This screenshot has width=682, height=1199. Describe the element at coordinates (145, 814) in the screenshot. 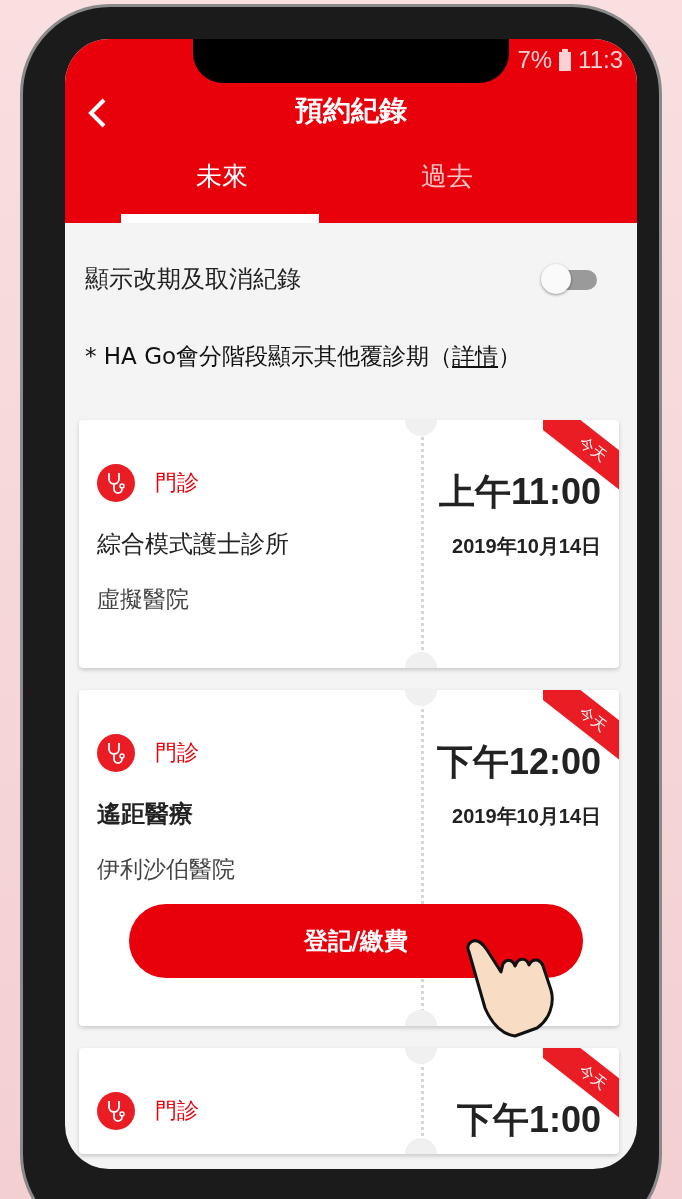

I see `clinic-name: 遙距醫療` at that location.